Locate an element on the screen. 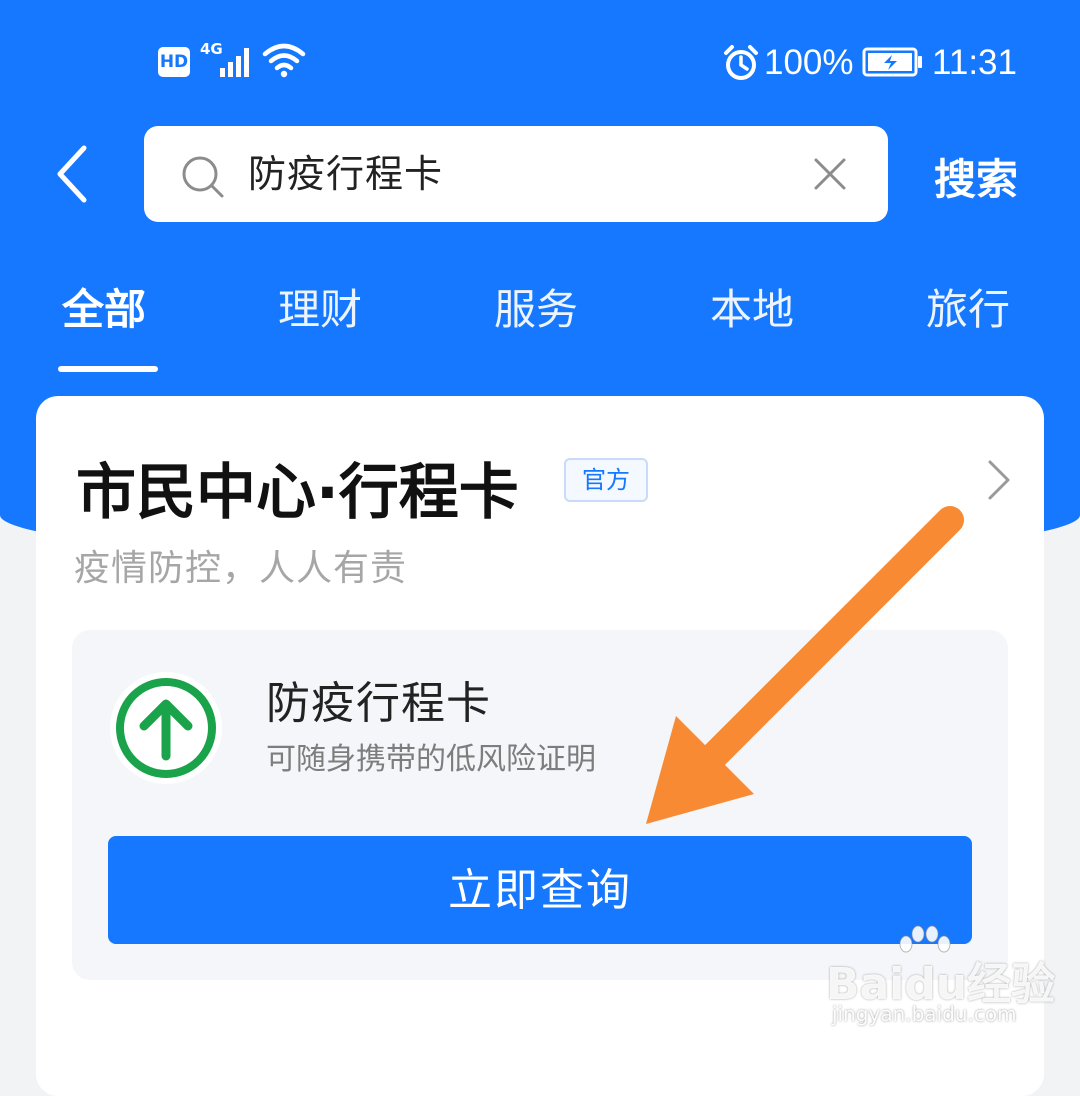 Image resolution: width=1080 pixels, height=1096 pixels. signal-strength-icon is located at coordinates (234, 62).